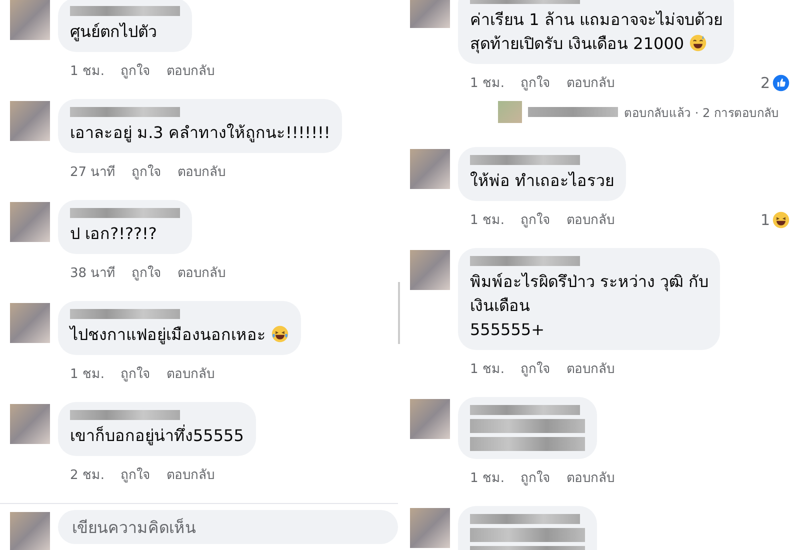 Image resolution: width=800 pixels, height=550 pixels. Describe the element at coordinates (781, 83) in the screenshot. I see `thumbs-up-icon` at that location.